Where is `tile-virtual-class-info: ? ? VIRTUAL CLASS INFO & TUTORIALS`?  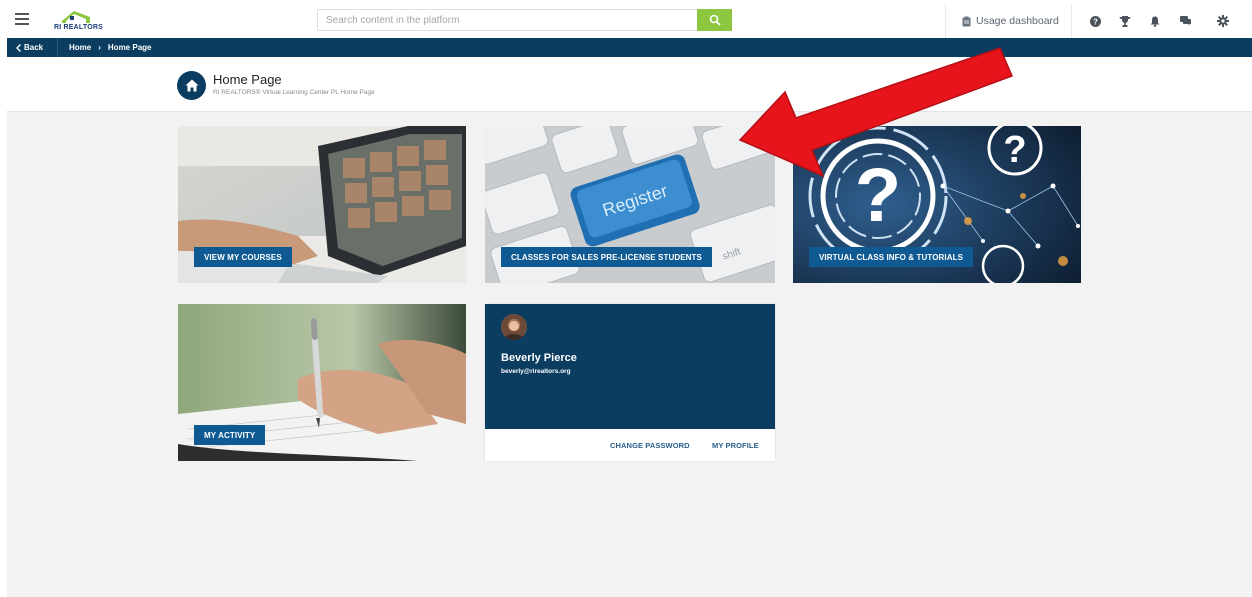 tile-virtual-class-info: ? ? VIRTUAL CLASS INFO & TUTORIALS is located at coordinates (937, 204).